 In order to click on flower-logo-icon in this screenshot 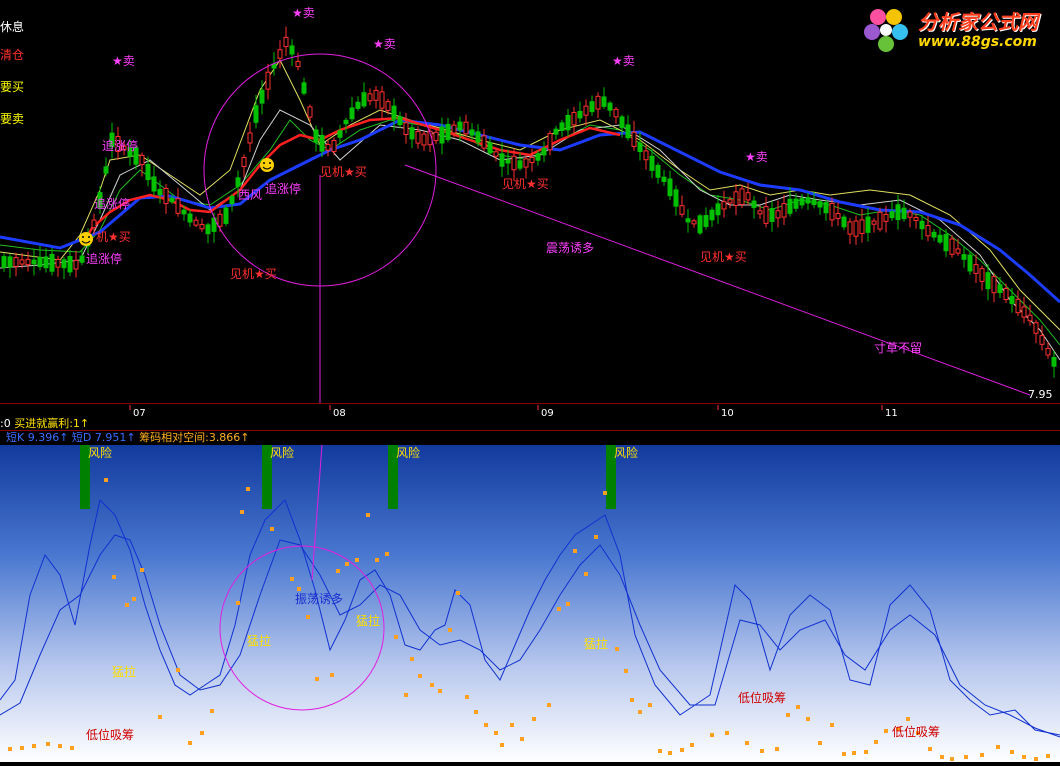, I will do `click(886, 30)`.